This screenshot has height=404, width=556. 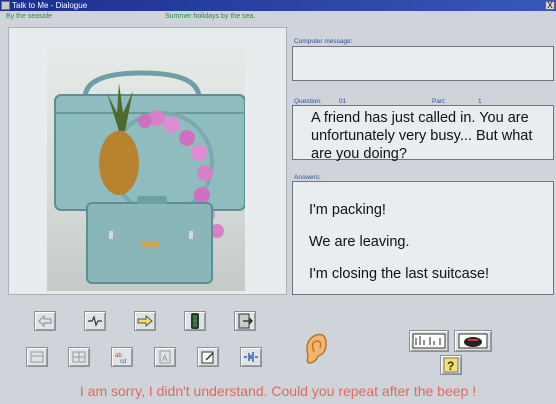 I want to click on alphabet-button: ab cd, so click(x=122, y=357).